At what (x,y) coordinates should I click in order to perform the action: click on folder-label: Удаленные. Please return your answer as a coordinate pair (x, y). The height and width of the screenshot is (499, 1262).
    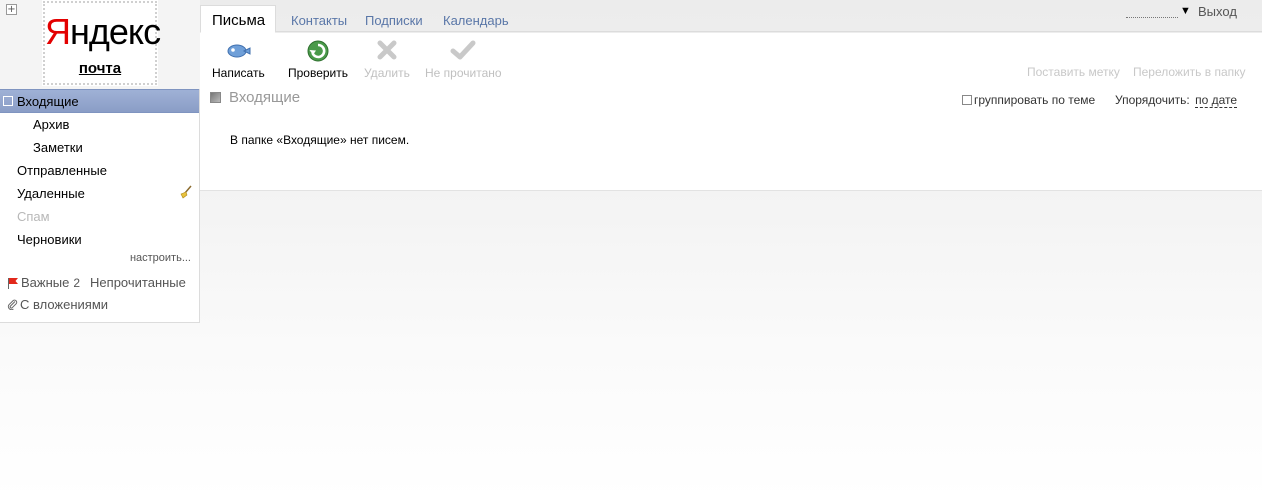
    Looking at the image, I should click on (51, 193).